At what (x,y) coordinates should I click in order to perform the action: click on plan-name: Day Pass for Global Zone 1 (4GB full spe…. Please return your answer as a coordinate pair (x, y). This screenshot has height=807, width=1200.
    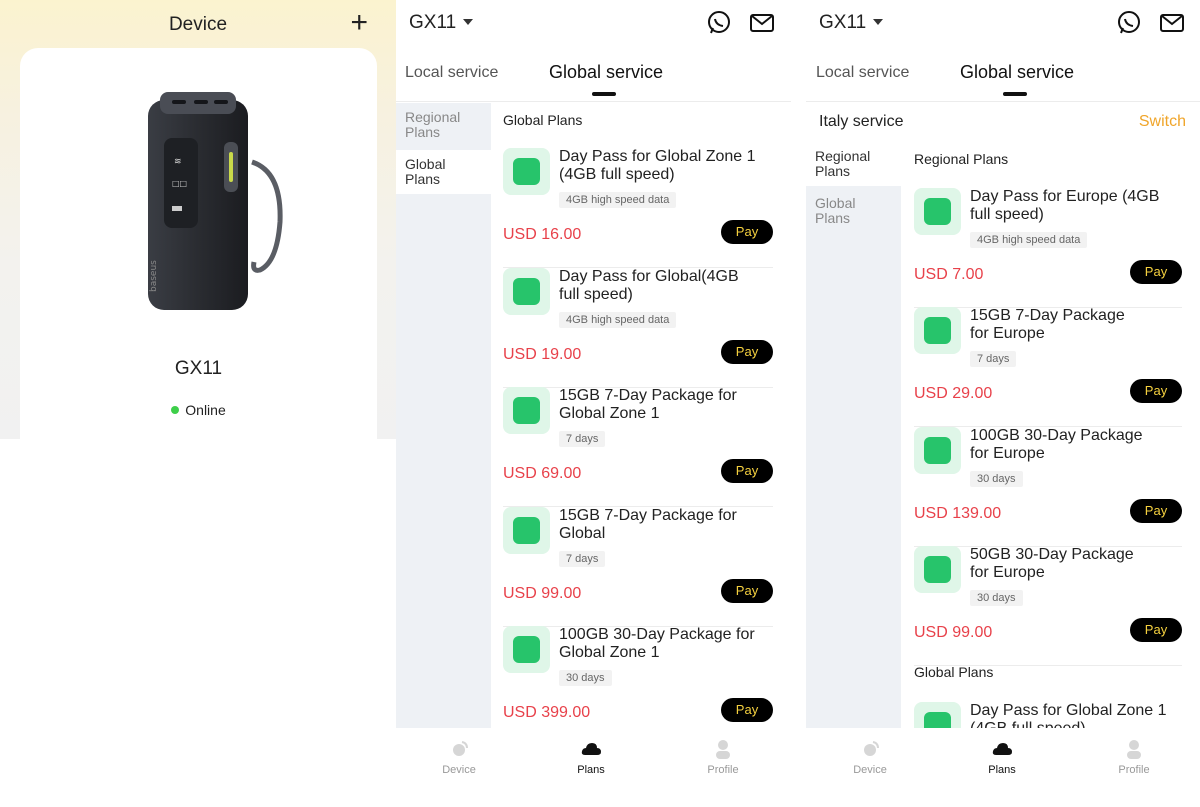
    Looking at the image, I should click on (657, 165).